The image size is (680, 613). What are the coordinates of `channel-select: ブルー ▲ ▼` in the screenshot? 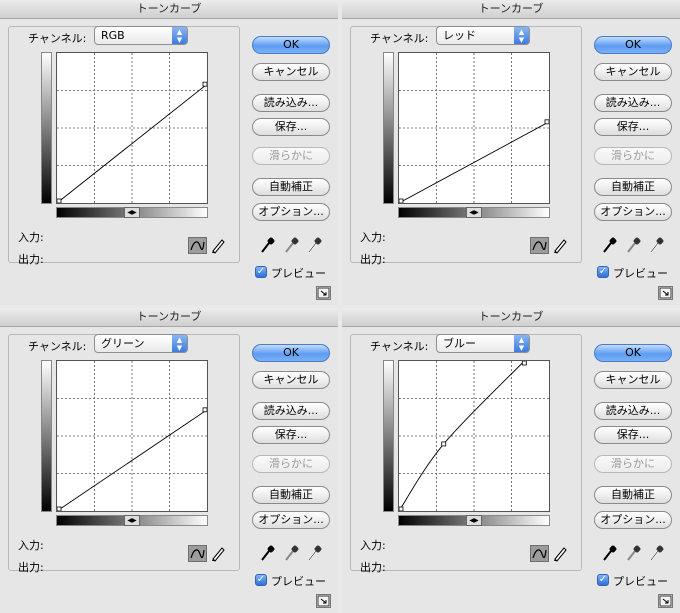 It's located at (483, 343).